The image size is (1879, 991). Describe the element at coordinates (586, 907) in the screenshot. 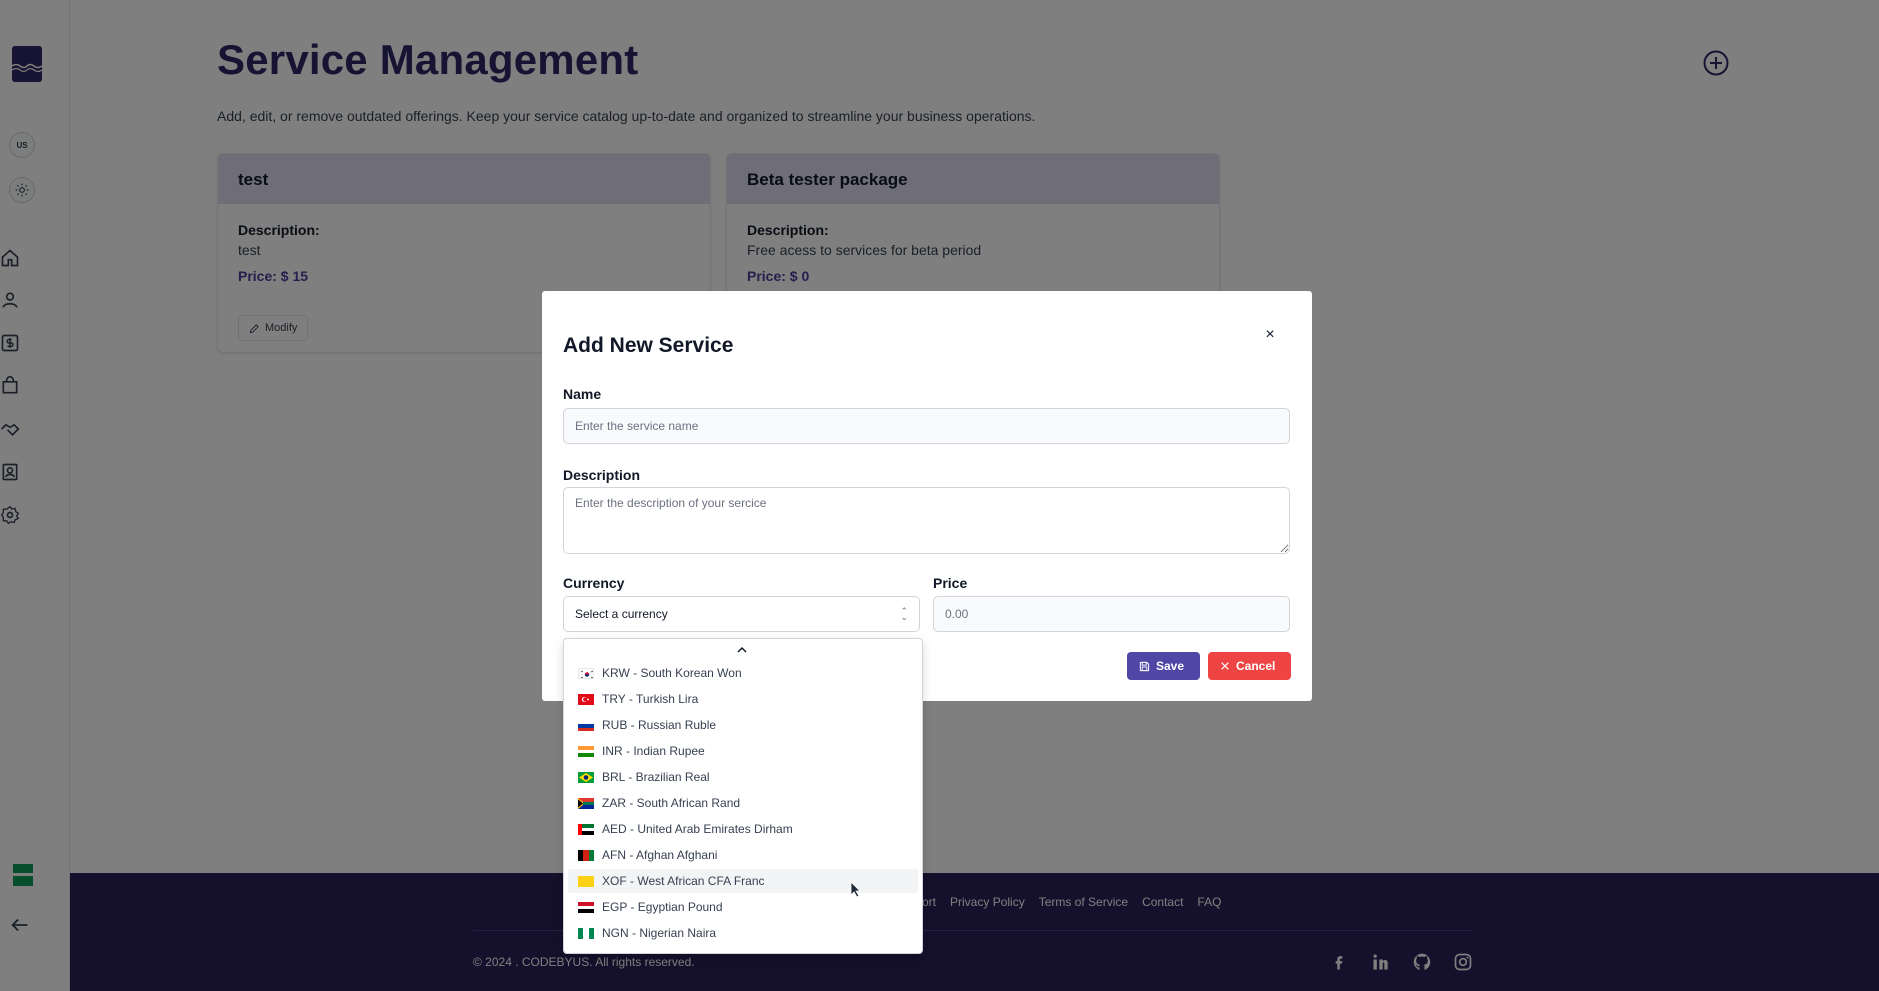

I see `egypt-flag-icon` at that location.